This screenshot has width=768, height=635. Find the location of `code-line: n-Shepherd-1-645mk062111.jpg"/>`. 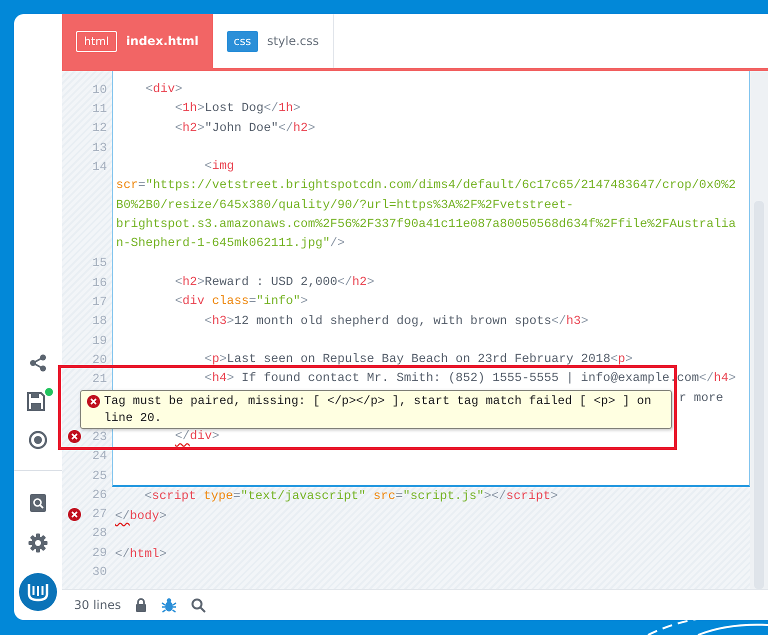

code-line: n-Shepherd-1-645mk062111.jpg"/> is located at coordinates (230, 243).